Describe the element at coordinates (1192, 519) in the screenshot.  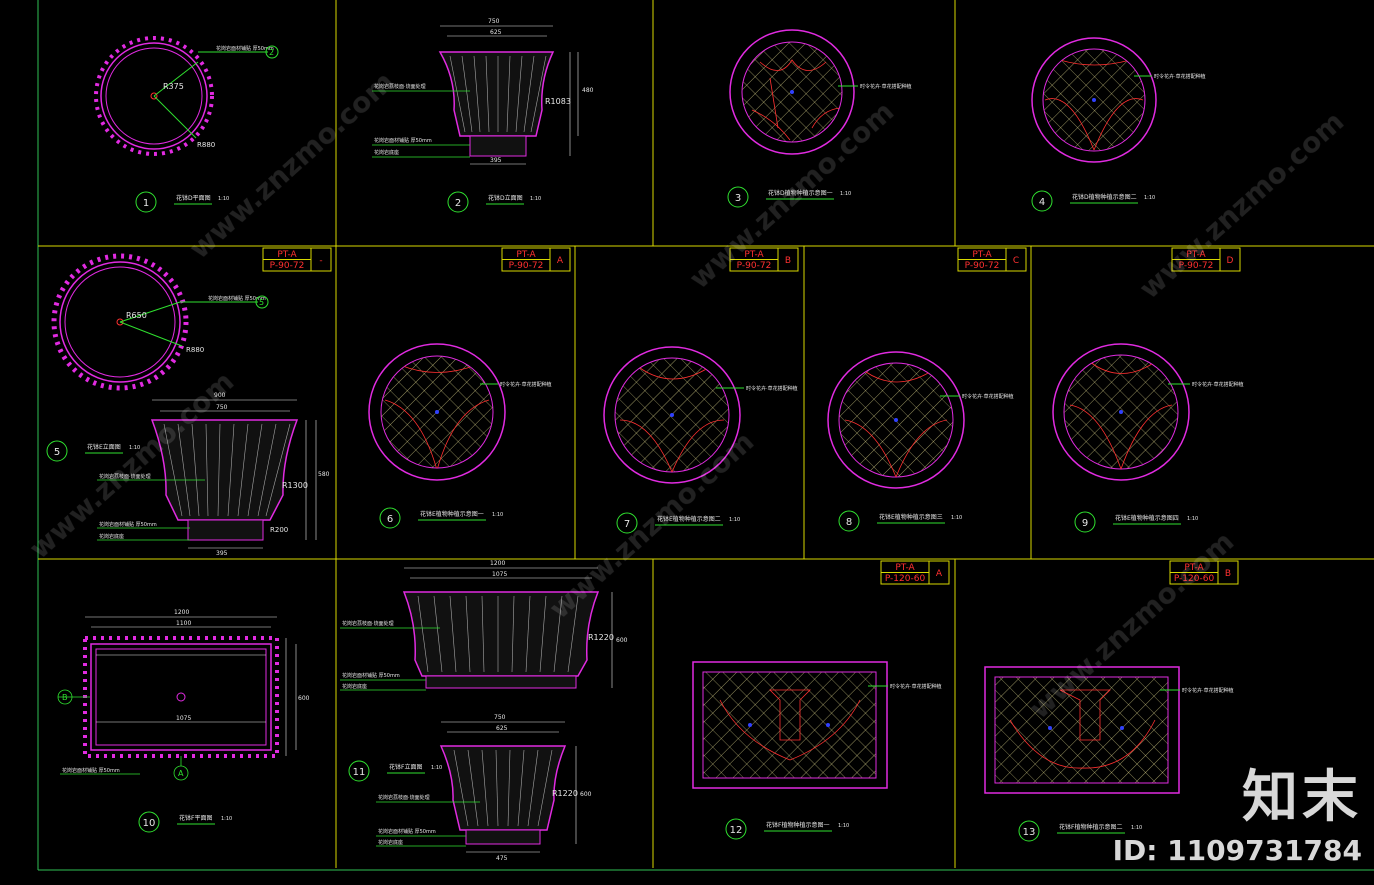
I see `drawing-scale-9: 1:10` at that location.